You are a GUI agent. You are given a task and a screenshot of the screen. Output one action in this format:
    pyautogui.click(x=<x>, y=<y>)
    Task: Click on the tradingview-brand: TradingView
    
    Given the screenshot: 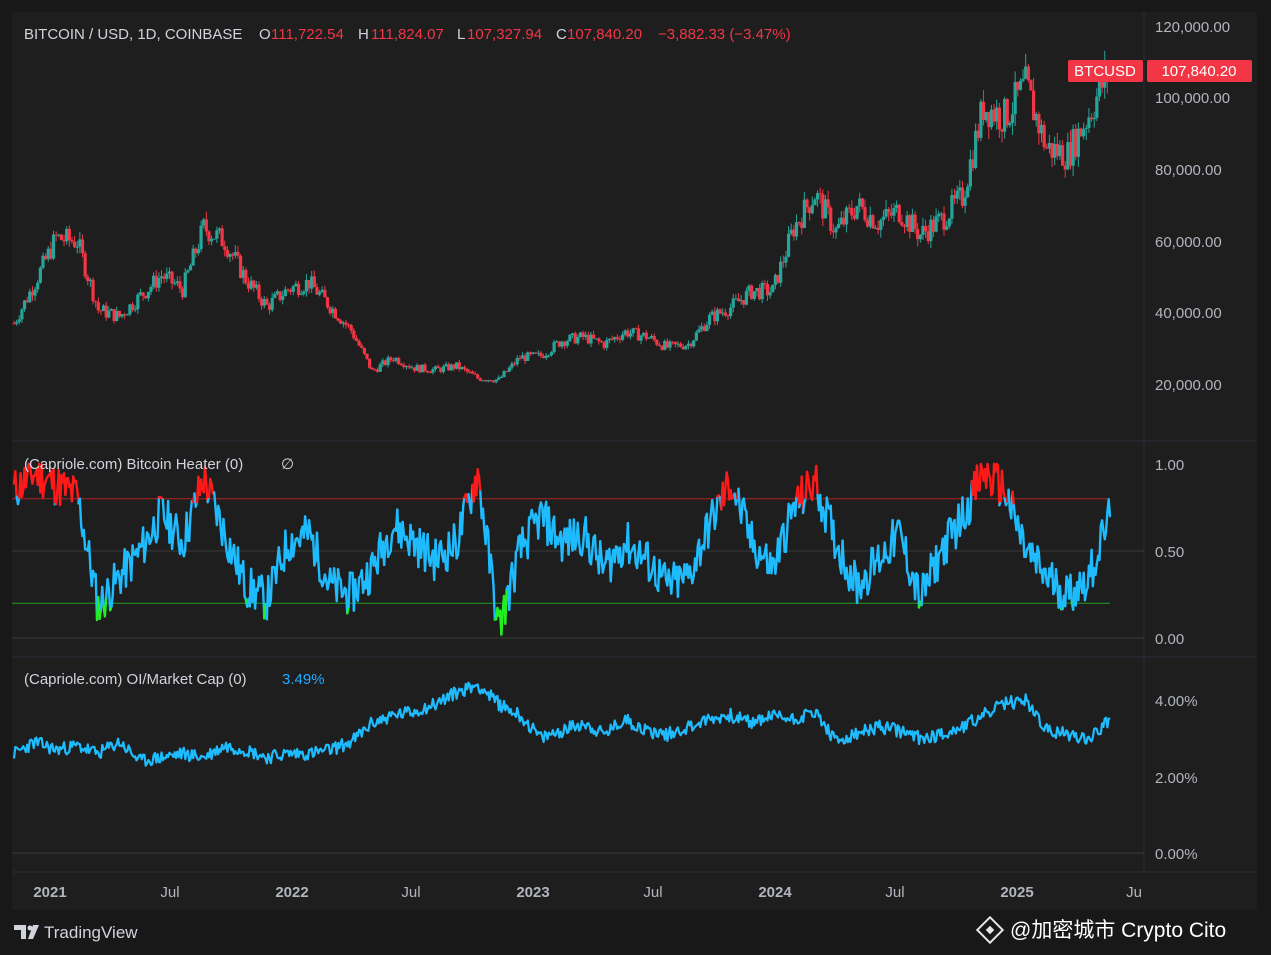 What is the action you would take?
    pyautogui.click(x=91, y=932)
    